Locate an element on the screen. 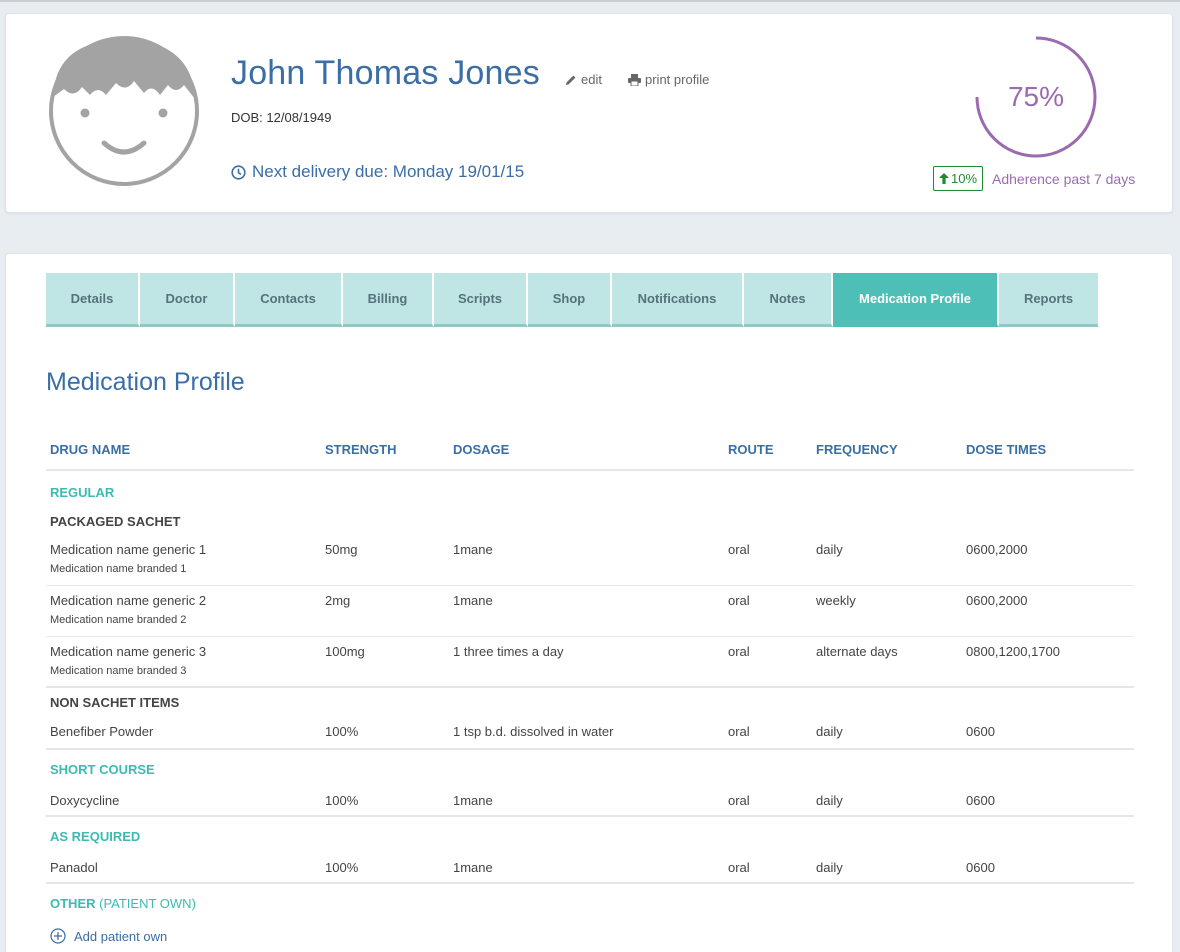 The height and width of the screenshot is (952, 1180). tab-billing: Billing is located at coordinates (388, 300).